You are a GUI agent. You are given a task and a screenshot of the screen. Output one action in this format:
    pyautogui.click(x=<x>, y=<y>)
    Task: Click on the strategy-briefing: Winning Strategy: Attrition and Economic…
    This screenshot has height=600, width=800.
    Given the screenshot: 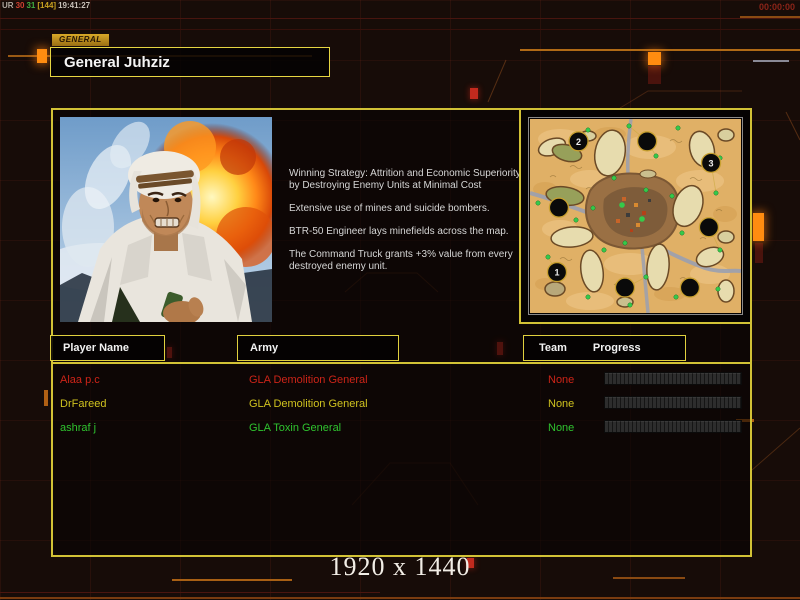 What is the action you would take?
    pyautogui.click(x=408, y=226)
    